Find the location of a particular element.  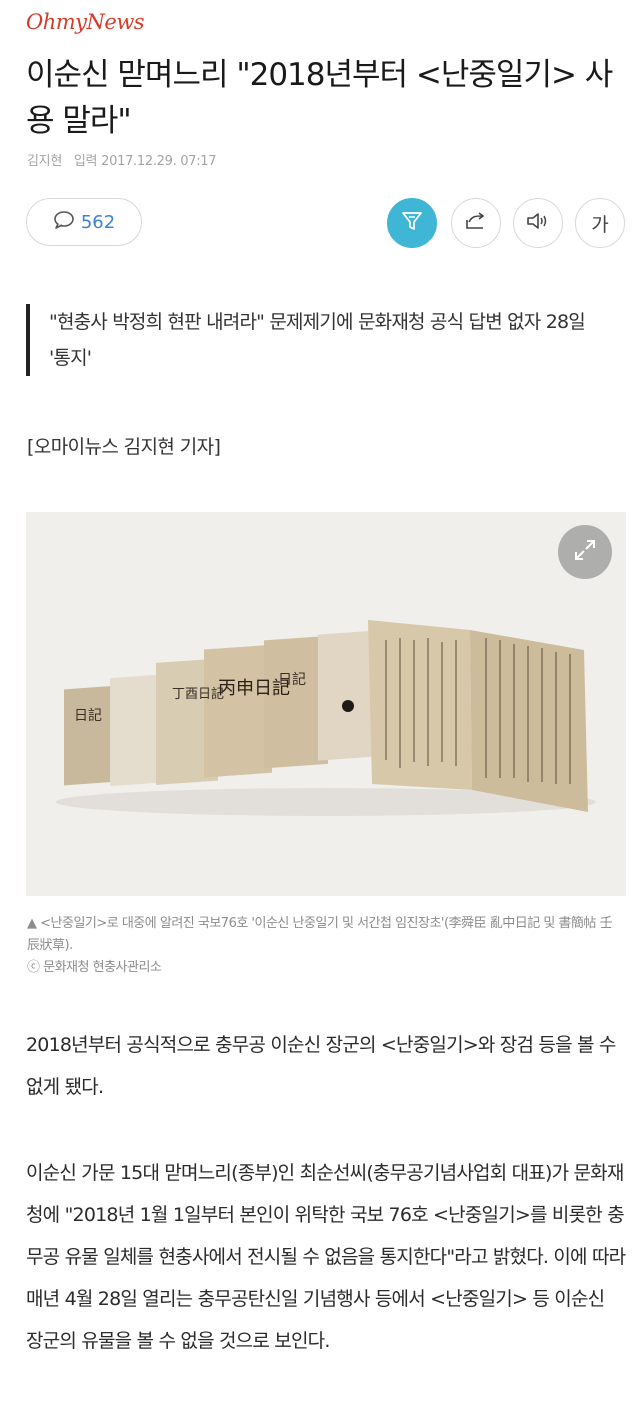

publish-date: 2017.12.29. 07:17 is located at coordinates (159, 161).